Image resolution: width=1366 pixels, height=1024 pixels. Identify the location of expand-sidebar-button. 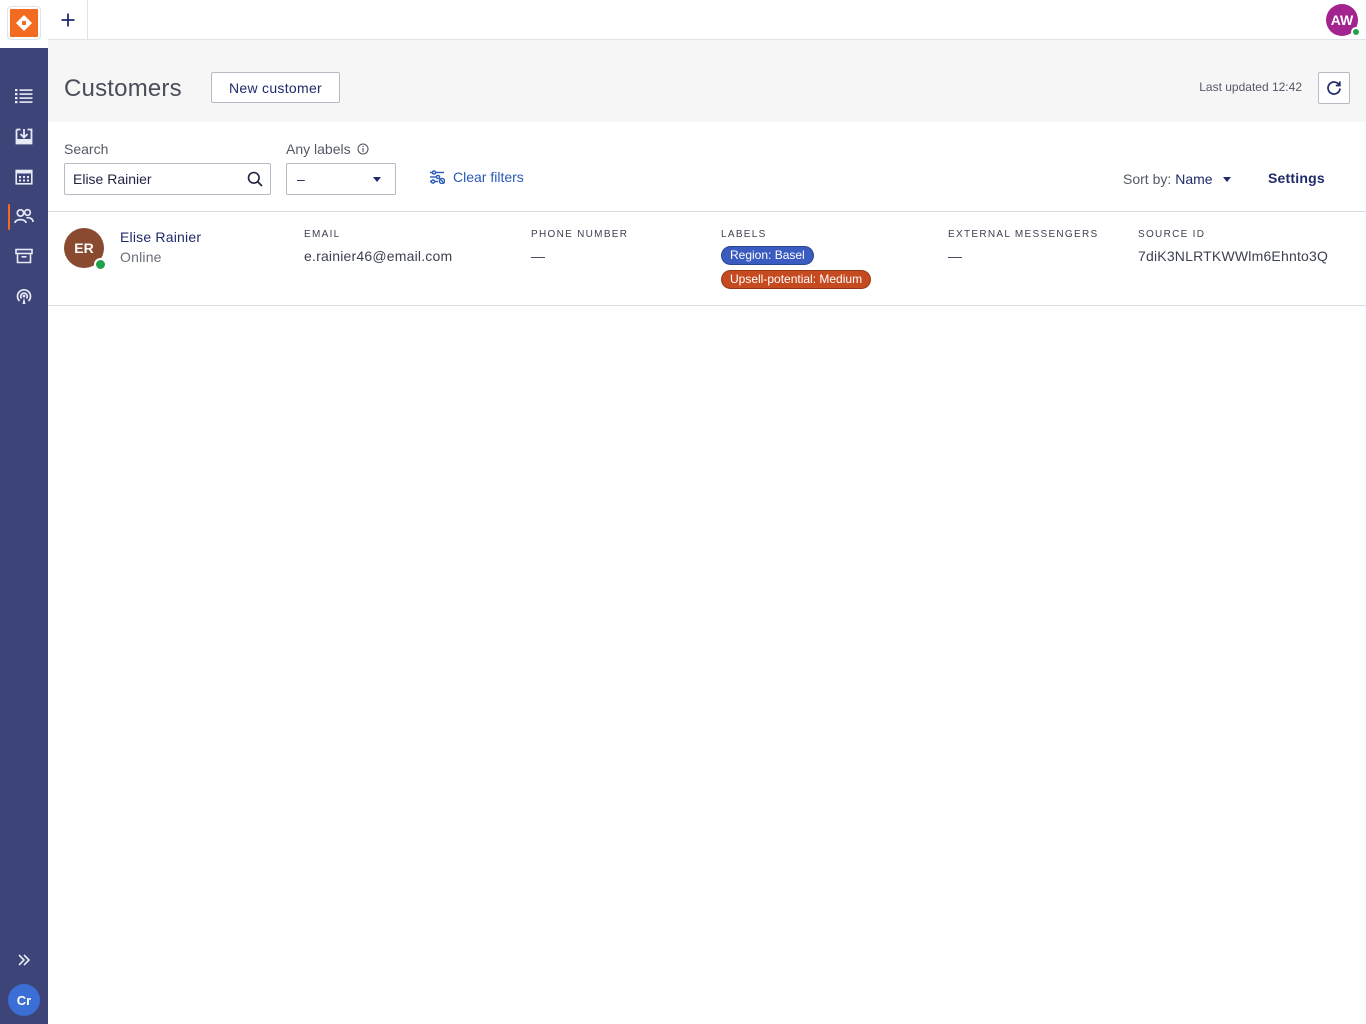
(24, 960).